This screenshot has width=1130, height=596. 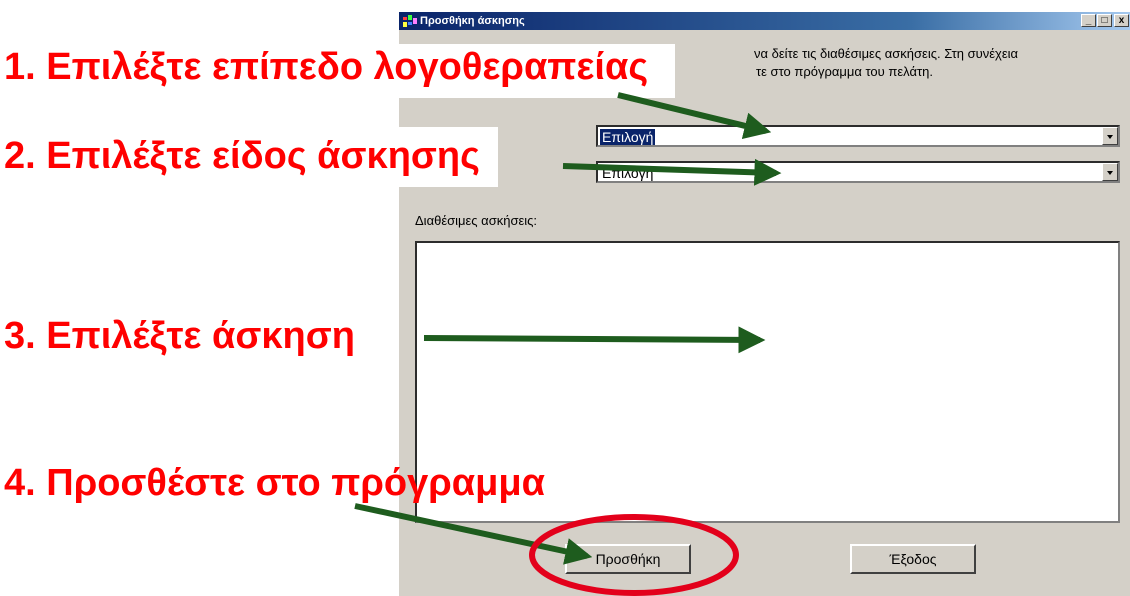 I want to click on step-1-arrow, so click(x=694, y=116).